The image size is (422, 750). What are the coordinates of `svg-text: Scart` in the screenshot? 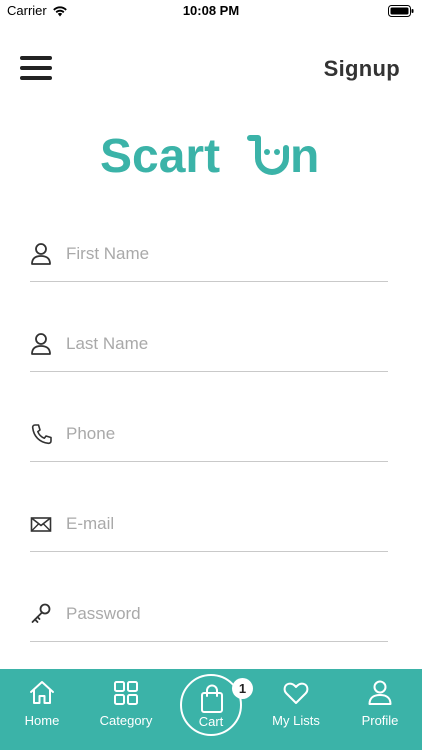 It's located at (160, 154).